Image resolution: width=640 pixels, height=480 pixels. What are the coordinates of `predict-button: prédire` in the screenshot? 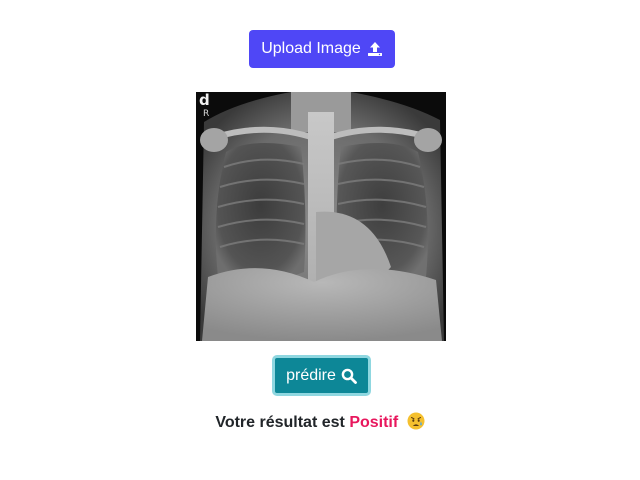 It's located at (321, 375).